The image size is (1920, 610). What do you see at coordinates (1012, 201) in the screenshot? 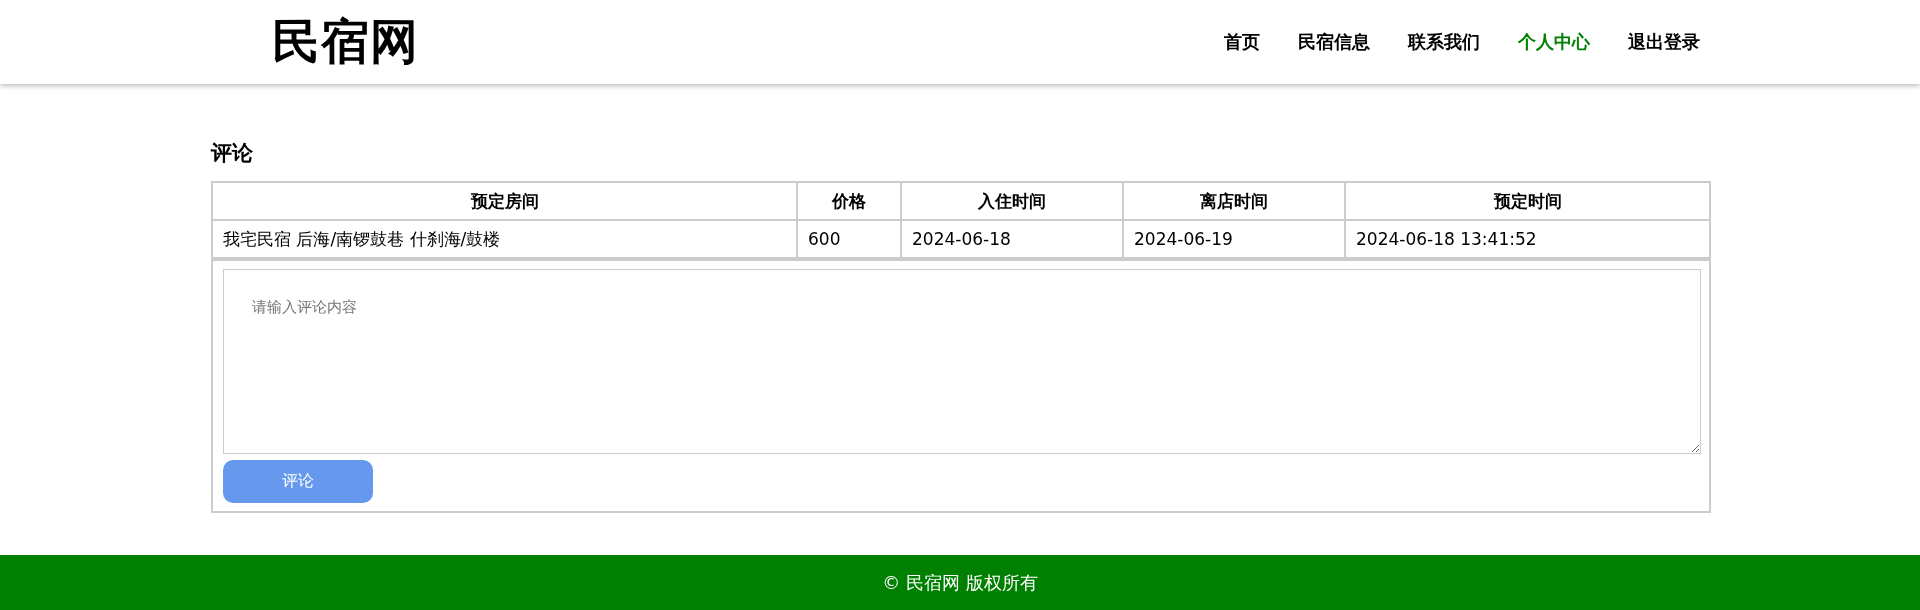
I see `column-header: 入住时间` at bounding box center [1012, 201].